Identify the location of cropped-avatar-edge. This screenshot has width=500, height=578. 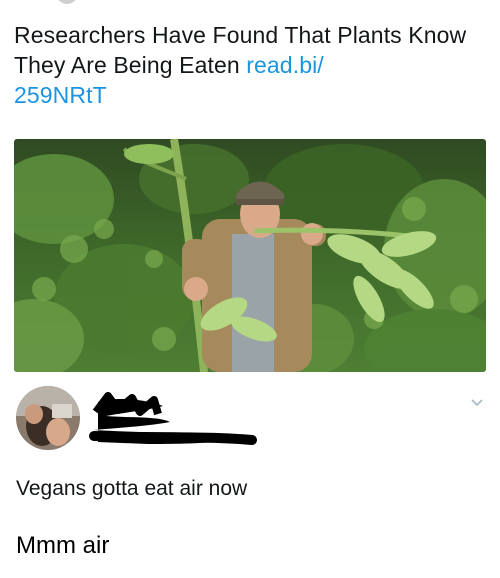
(67, 2).